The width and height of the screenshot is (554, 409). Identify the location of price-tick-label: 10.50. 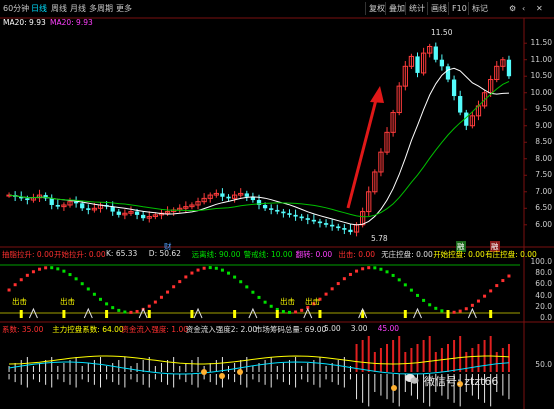
(541, 76).